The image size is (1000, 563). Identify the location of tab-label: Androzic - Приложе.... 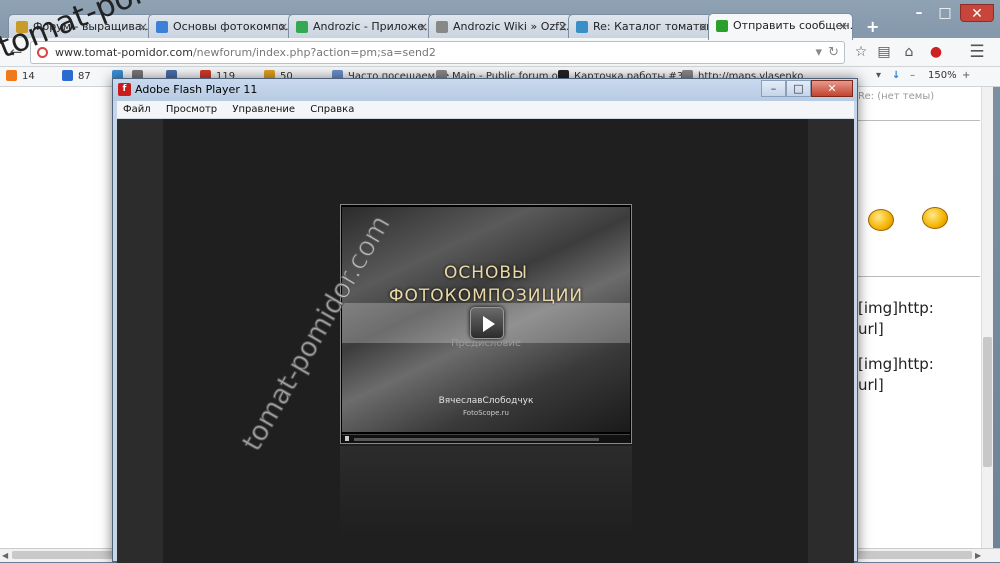
(373, 26).